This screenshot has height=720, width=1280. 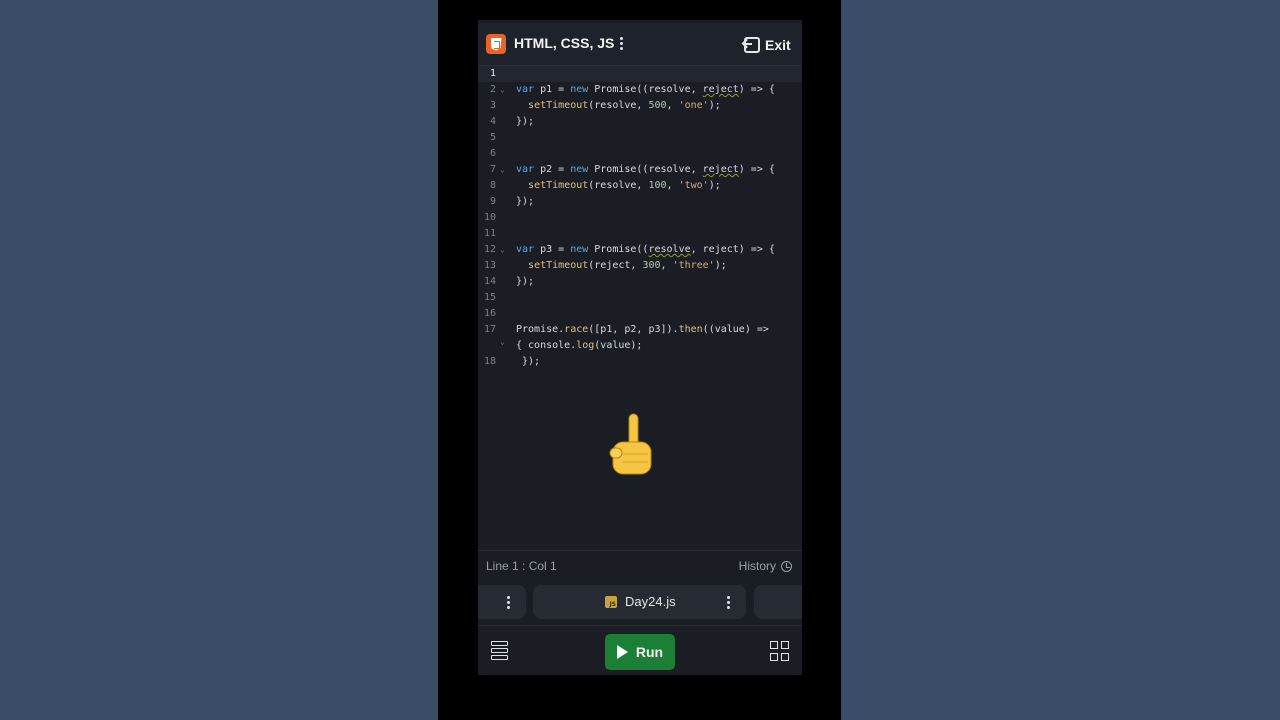 What do you see at coordinates (757, 566) in the screenshot?
I see `history-label: History` at bounding box center [757, 566].